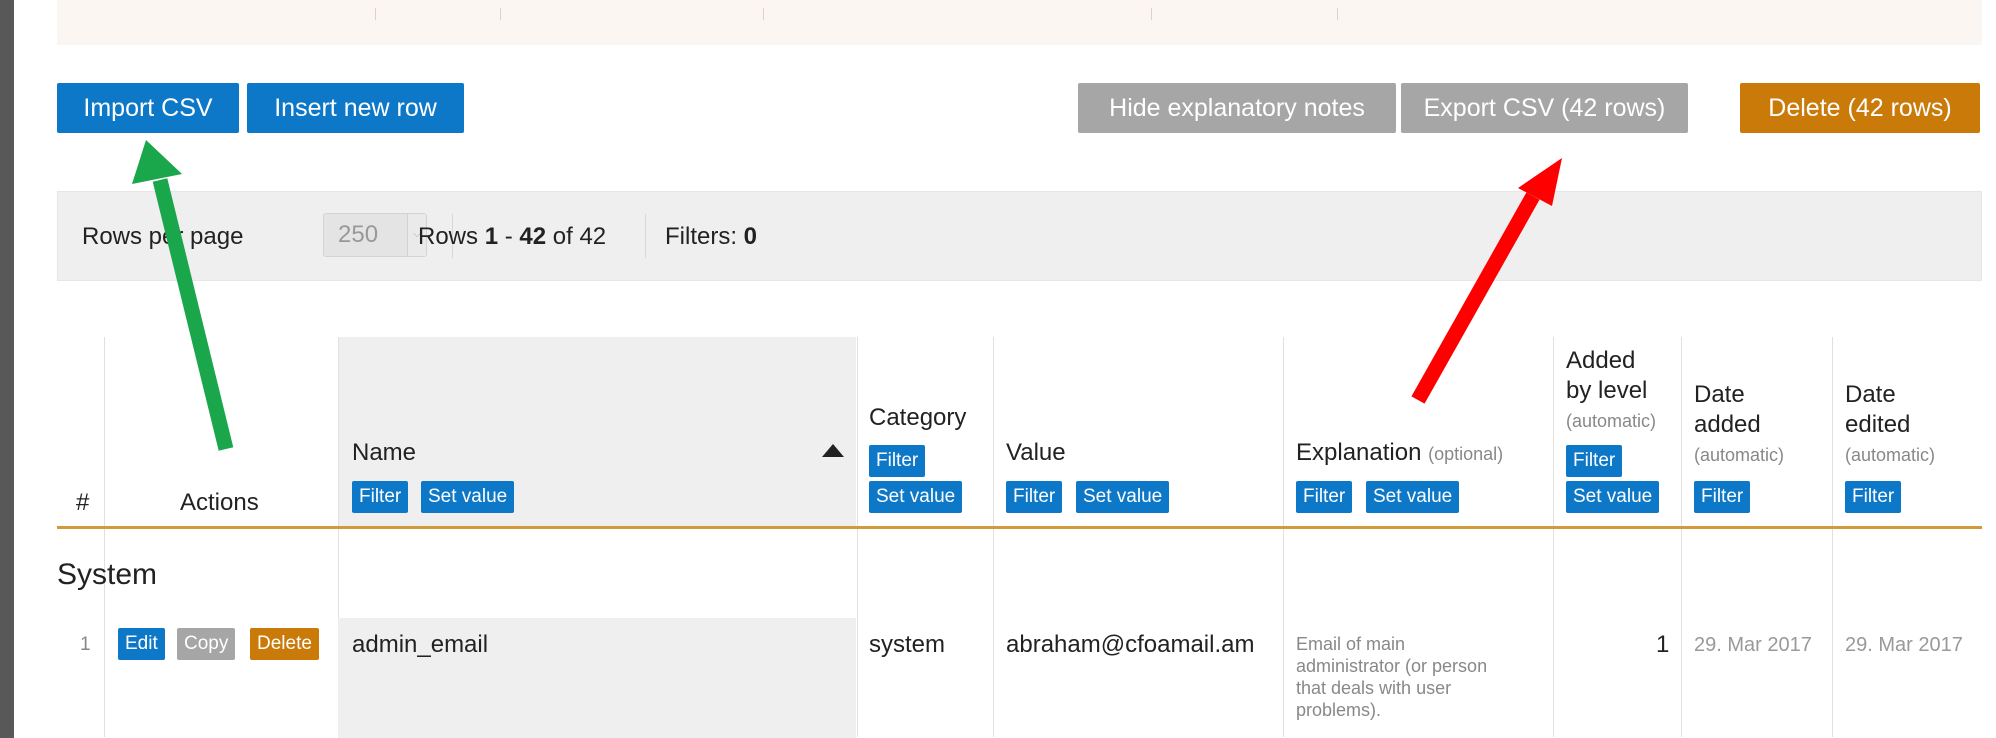 Image resolution: width=1996 pixels, height=738 pixels. Describe the element at coordinates (193, 314) in the screenshot. I see `green-arrow-shaft` at that location.